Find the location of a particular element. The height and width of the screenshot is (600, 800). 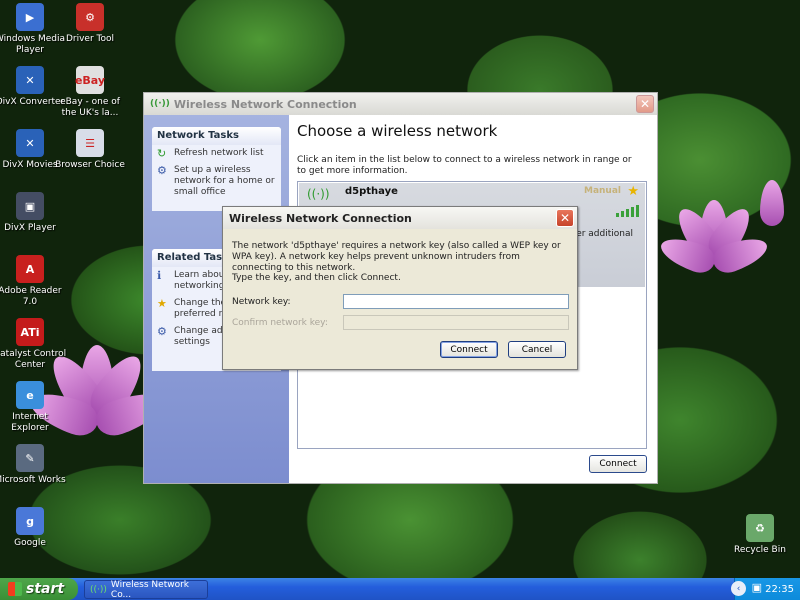

dialog-title-bar: Wireless Network Connection is located at coordinates (400, 218).